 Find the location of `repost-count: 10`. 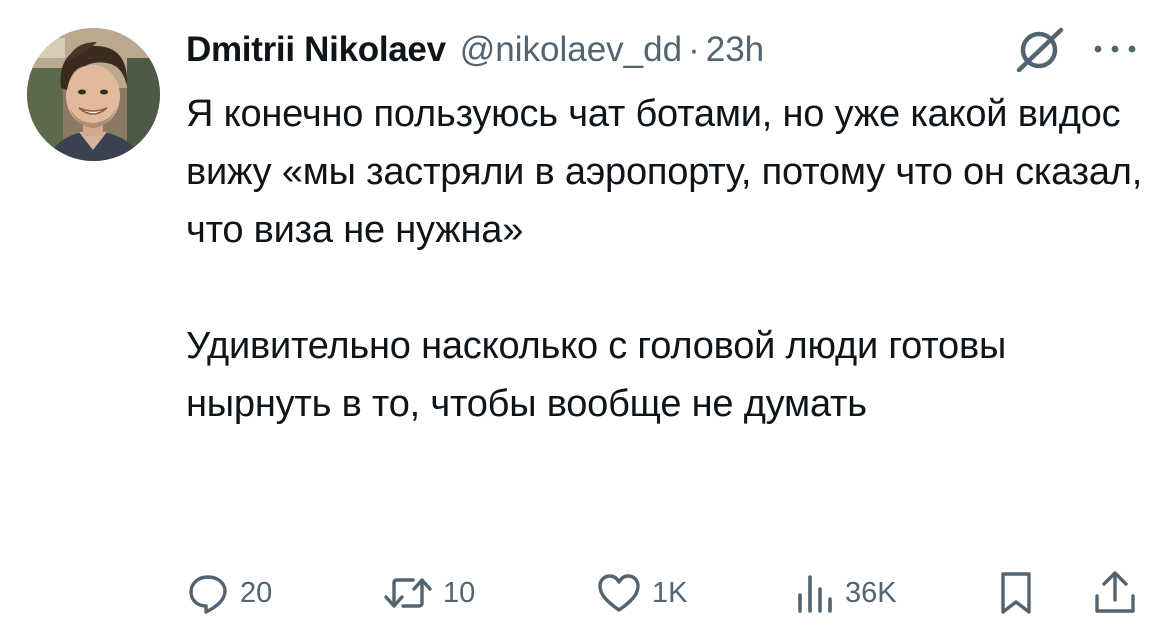

repost-count: 10 is located at coordinates (459, 592).